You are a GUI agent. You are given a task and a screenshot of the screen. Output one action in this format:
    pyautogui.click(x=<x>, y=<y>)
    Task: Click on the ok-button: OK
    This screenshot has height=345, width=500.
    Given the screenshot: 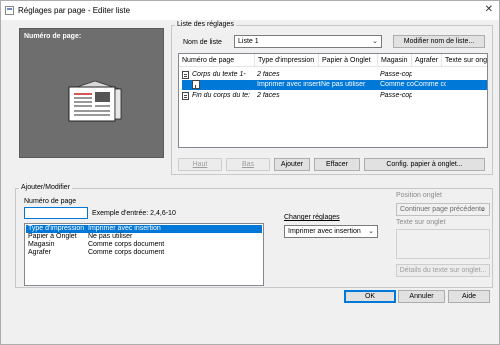 What is the action you would take?
    pyautogui.click(x=370, y=296)
    